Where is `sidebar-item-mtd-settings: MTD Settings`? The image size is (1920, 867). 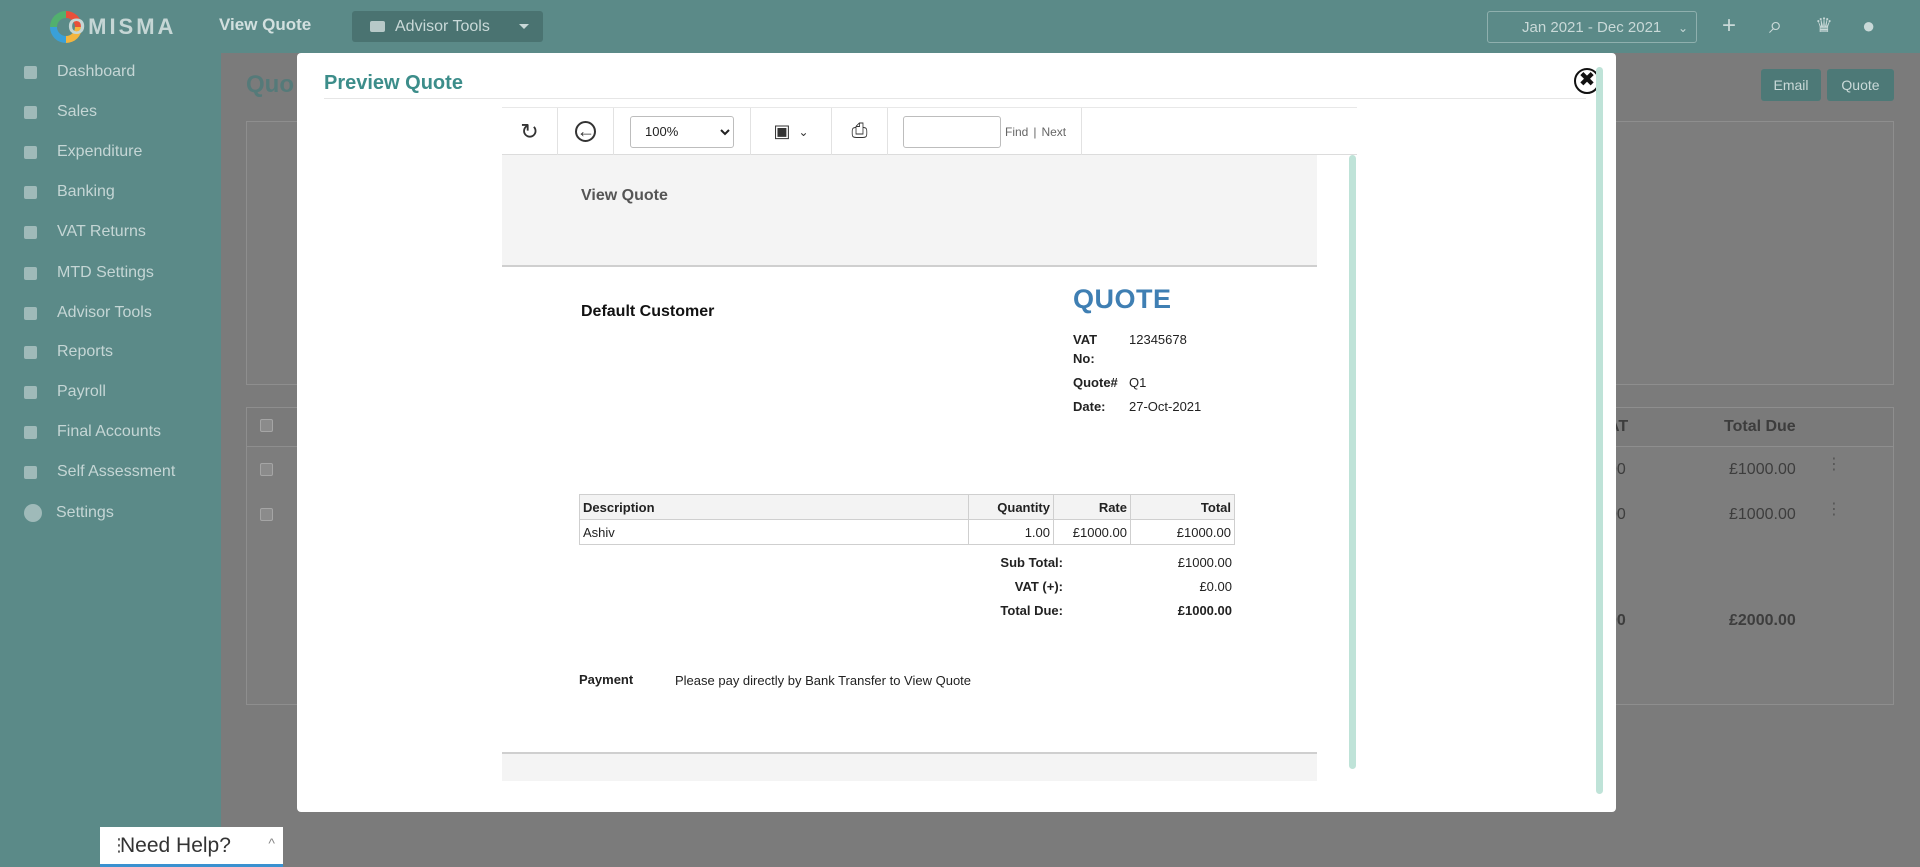 sidebar-item-mtd-settings: MTD Settings is located at coordinates (89, 273).